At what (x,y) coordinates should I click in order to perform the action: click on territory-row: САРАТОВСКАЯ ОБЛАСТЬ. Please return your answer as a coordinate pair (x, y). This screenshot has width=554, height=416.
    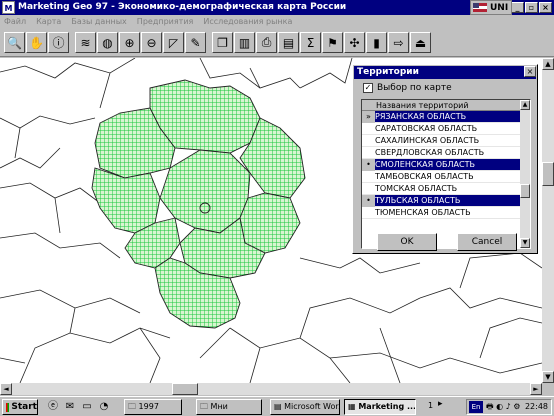
    Looking at the image, I should click on (446, 129).